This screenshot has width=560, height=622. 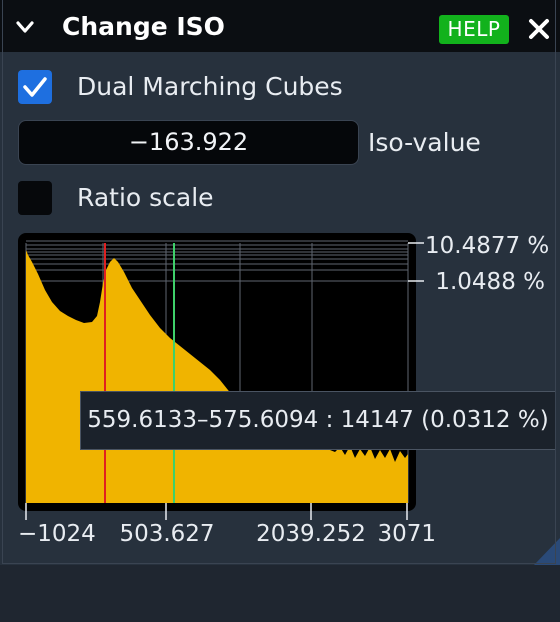 I want to click on x-tick-2: 503.627, so click(x=166, y=534).